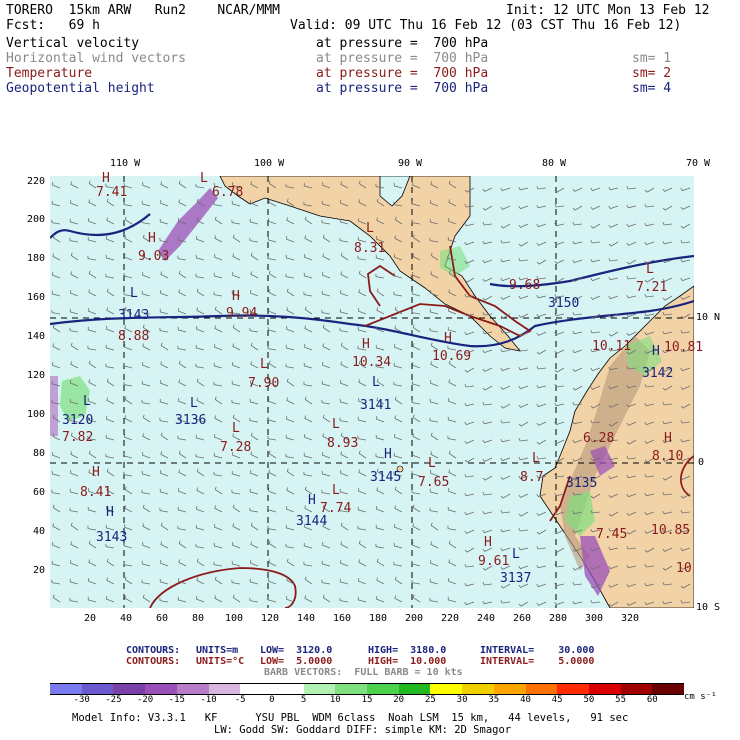 The height and width of the screenshot is (740, 740). What do you see at coordinates (113, 700) in the screenshot?
I see `colorbar-label: -25` at bounding box center [113, 700].